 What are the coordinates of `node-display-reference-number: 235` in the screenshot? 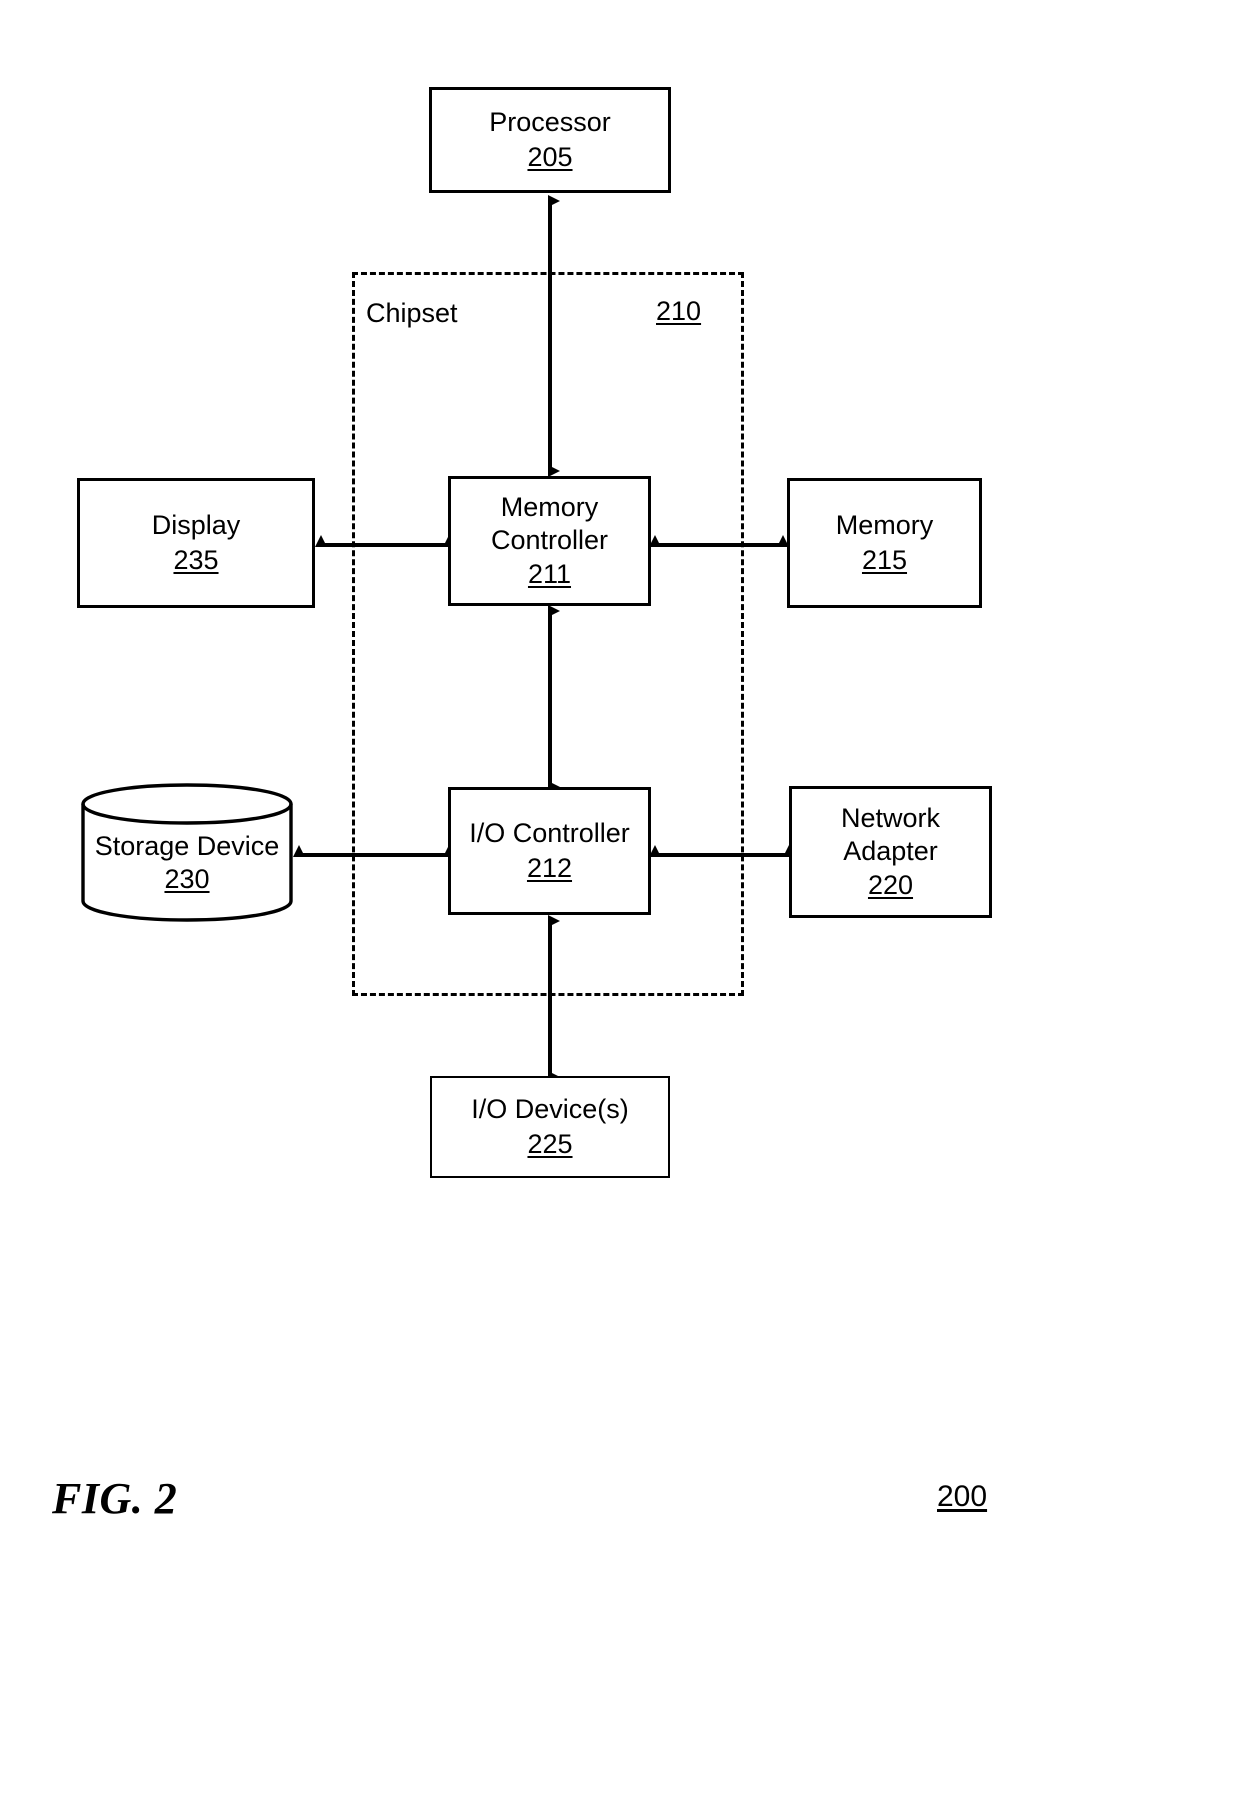 It's located at (196, 560).